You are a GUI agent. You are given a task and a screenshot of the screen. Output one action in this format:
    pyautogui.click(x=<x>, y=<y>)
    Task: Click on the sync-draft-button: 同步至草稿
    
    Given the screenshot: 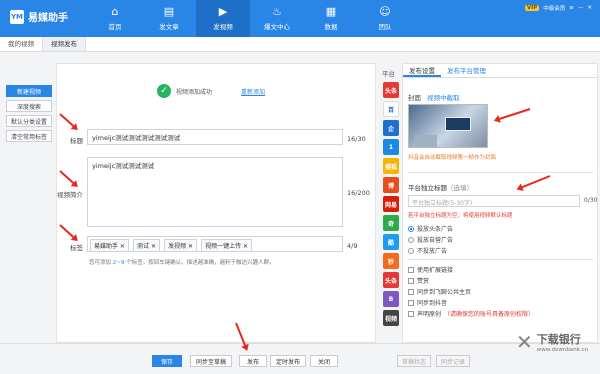 What is the action you would take?
    pyautogui.click(x=211, y=361)
    